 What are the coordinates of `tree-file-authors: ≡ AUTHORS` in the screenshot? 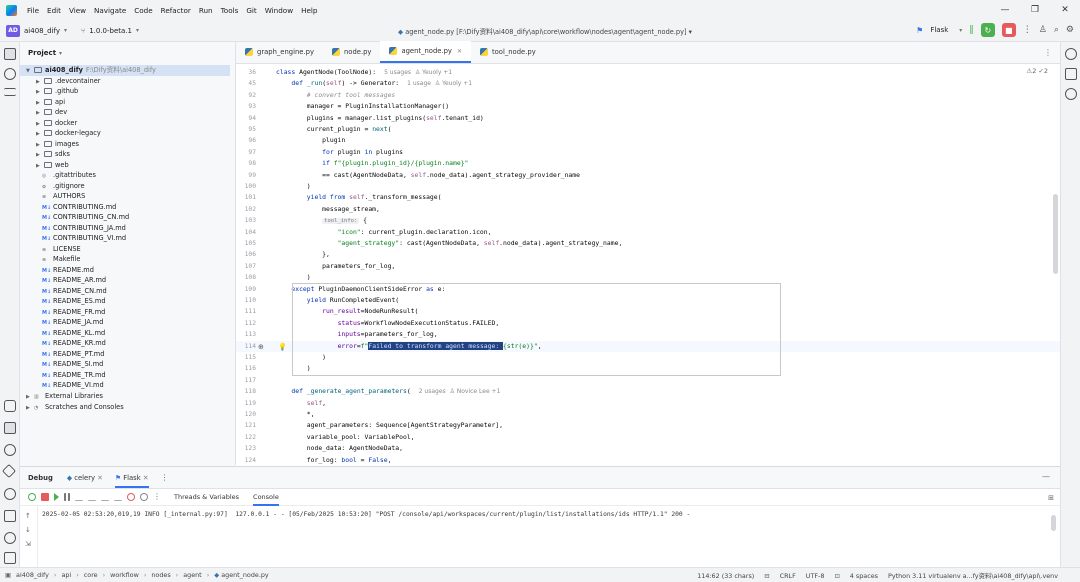 It's located at (52, 196).